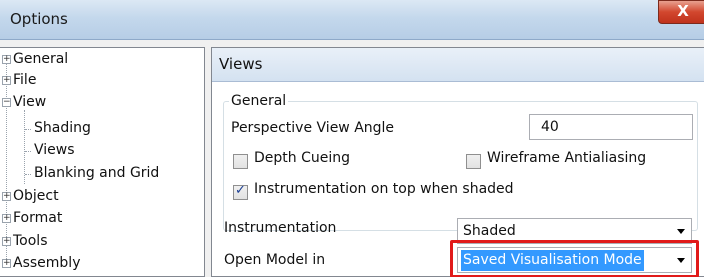 Image resolution: width=704 pixels, height=277 pixels. I want to click on close-button: X, so click(681, 12).